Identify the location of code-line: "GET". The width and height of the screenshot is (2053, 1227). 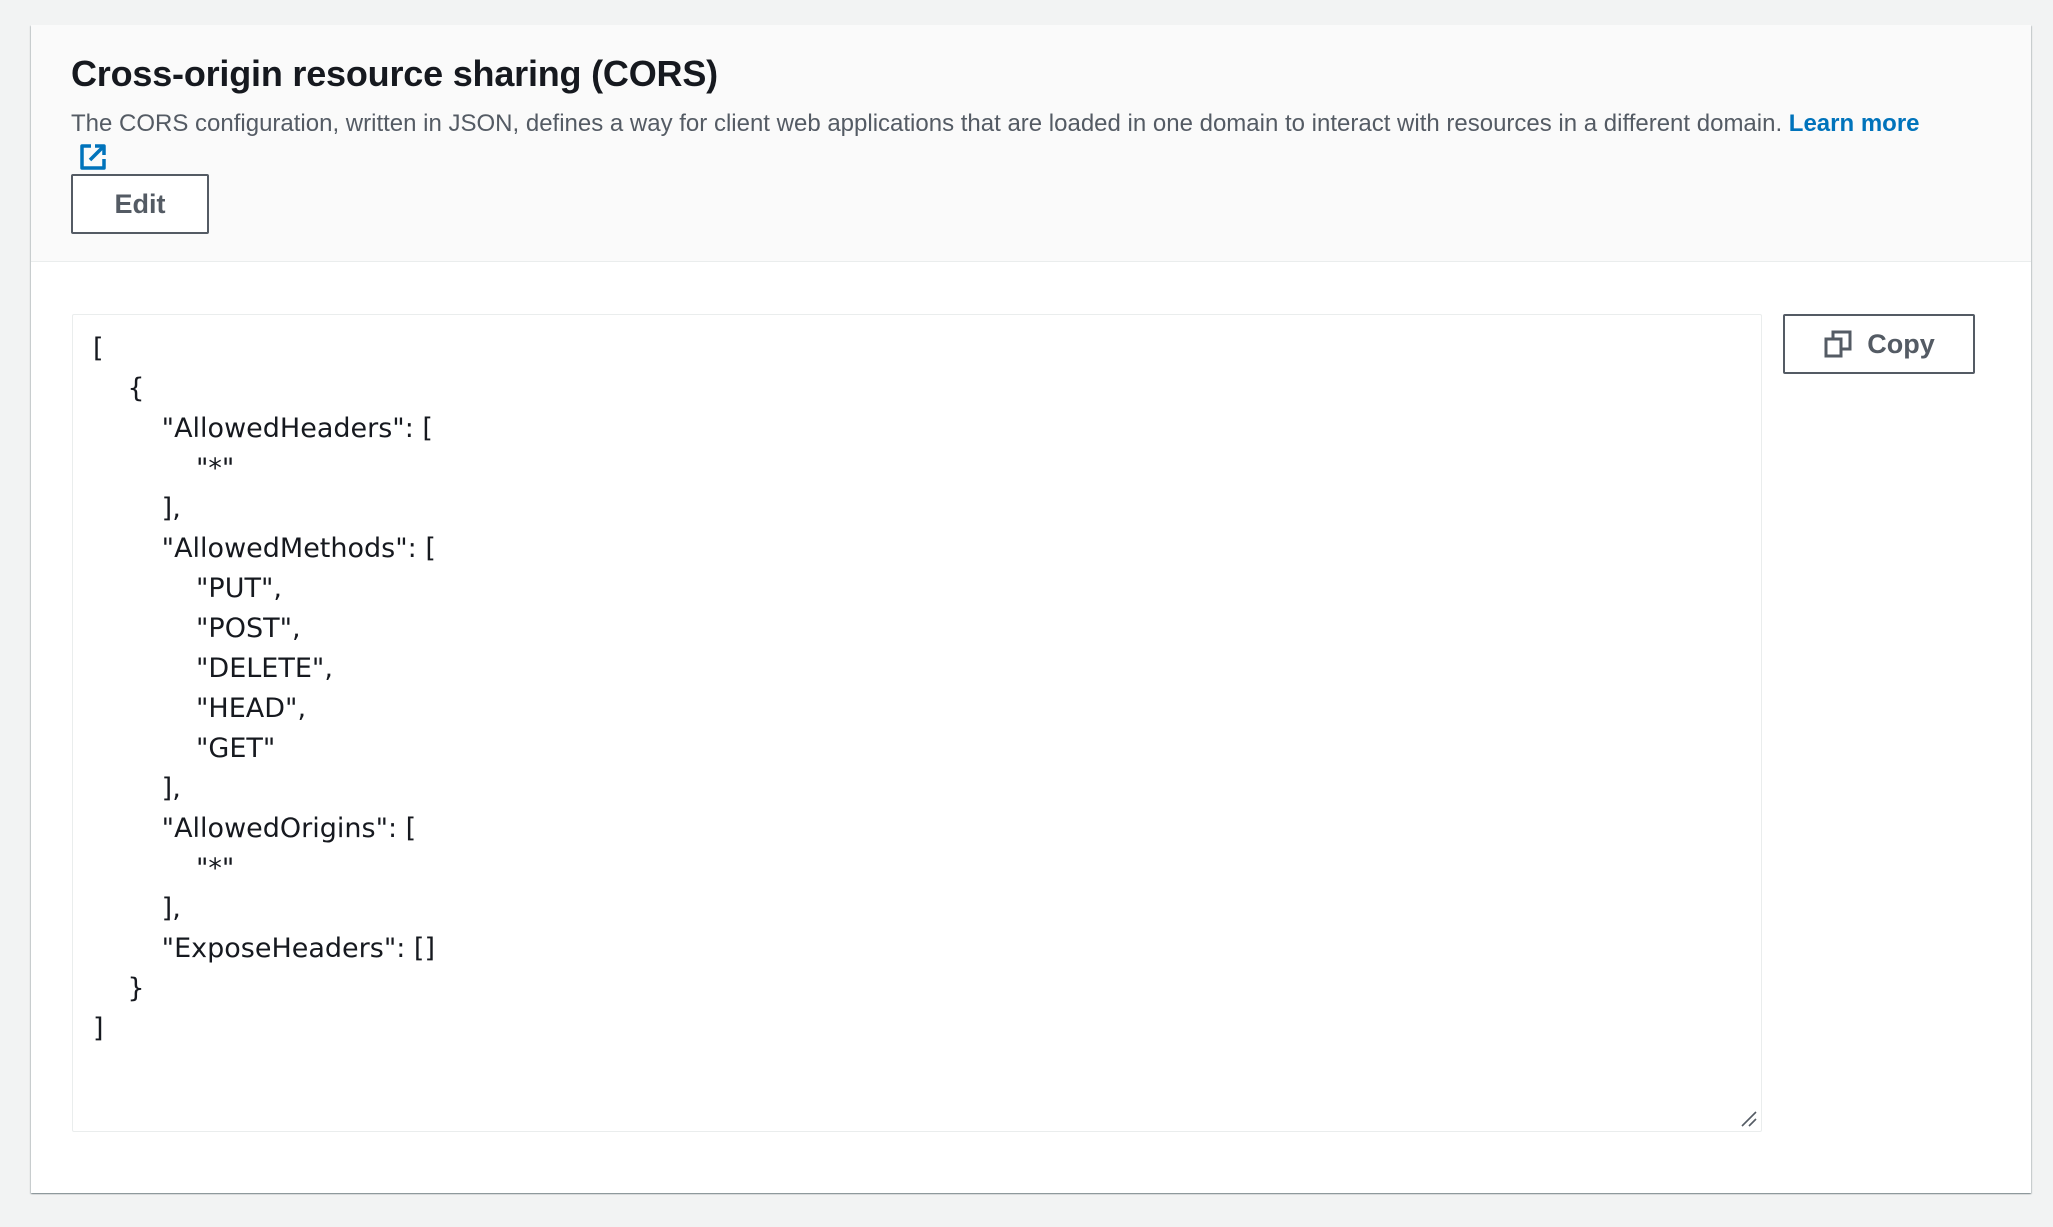
(184, 748).